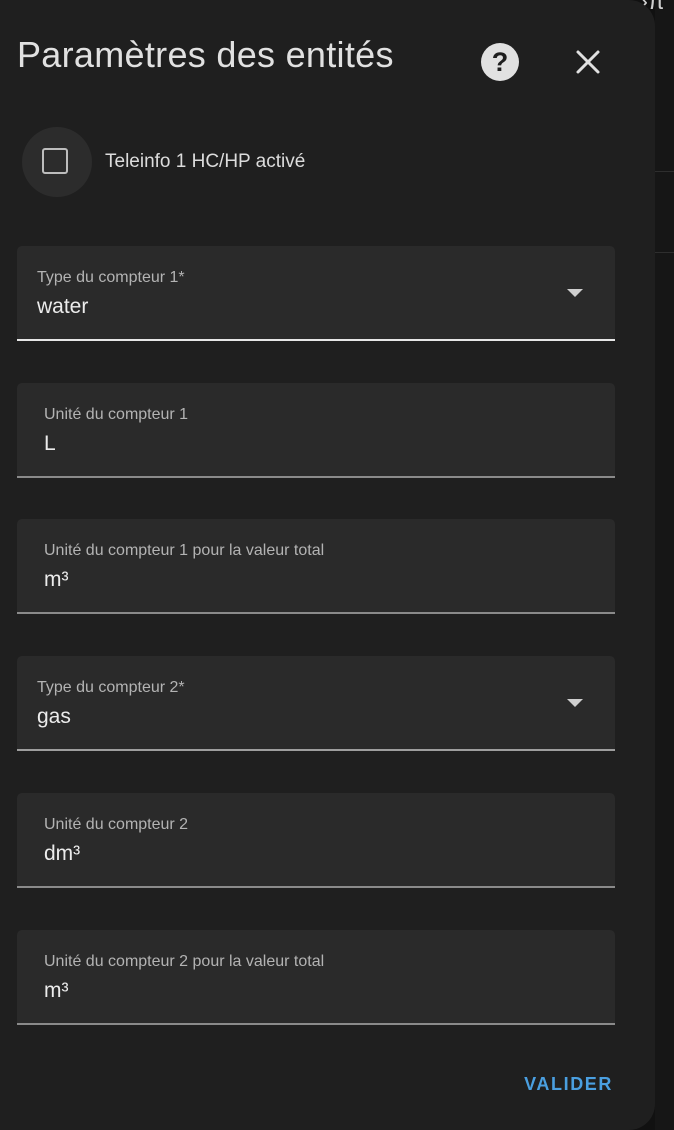 The height and width of the screenshot is (1130, 674). I want to click on field-value: dm³, so click(62, 854).